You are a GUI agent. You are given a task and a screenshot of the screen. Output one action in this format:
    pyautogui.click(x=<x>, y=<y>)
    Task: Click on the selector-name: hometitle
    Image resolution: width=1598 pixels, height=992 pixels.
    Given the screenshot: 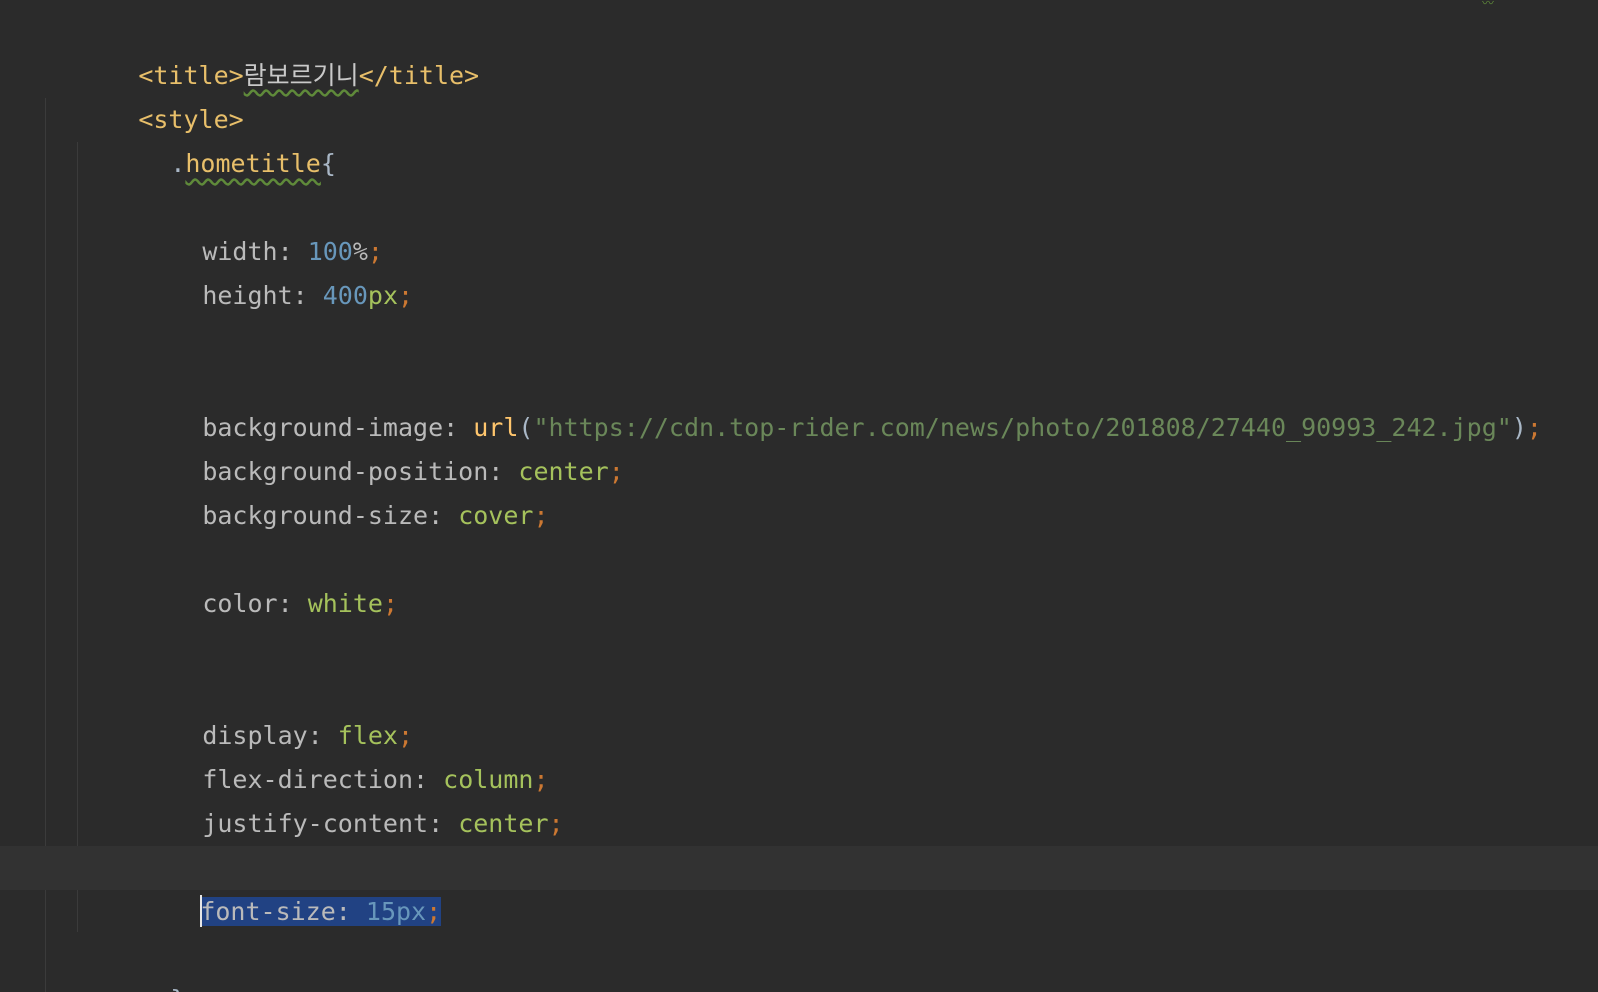 What is the action you would take?
    pyautogui.click(x=253, y=163)
    